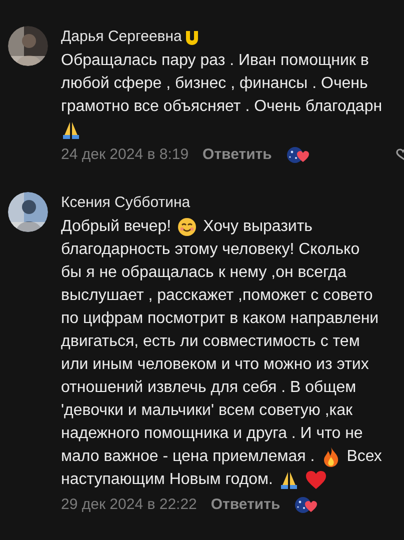 This screenshot has height=540, width=404. Describe the element at coordinates (212, 434) in the screenshot. I see `comment-text: надежного помощника и друга . И что не` at that location.